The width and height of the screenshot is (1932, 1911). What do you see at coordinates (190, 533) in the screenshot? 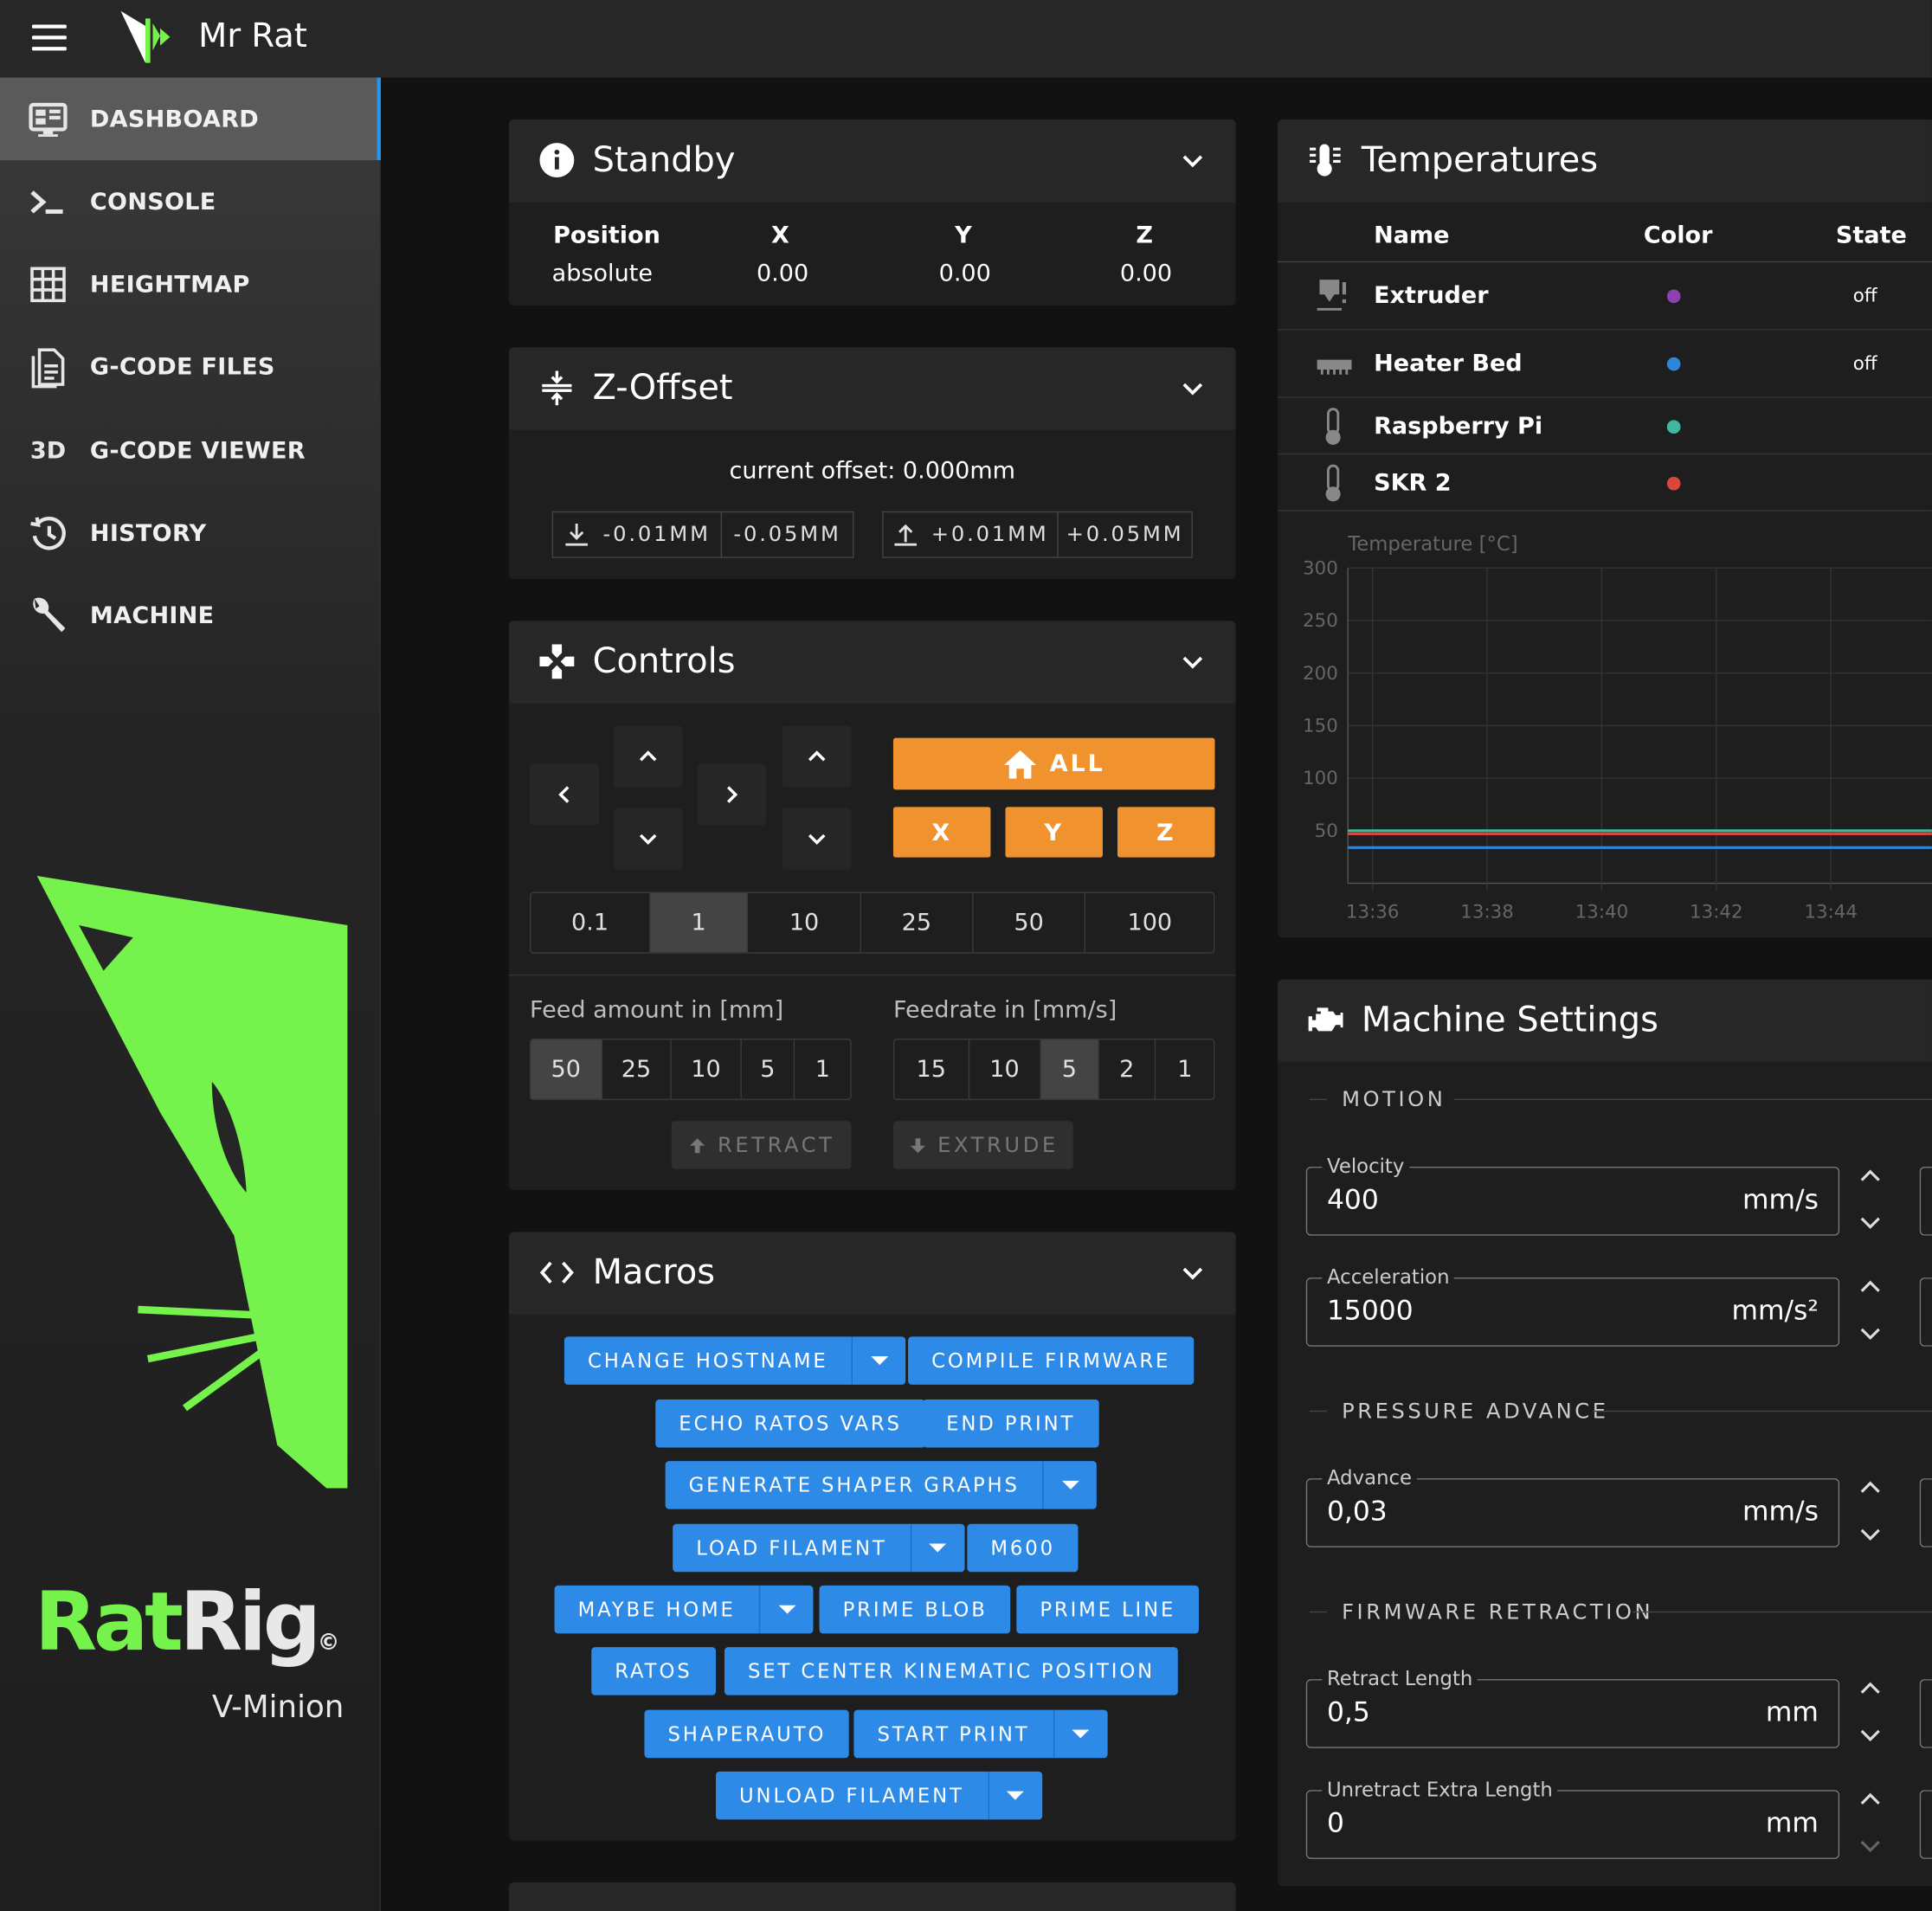
I see `sidebar-item-history: HISTORY` at bounding box center [190, 533].